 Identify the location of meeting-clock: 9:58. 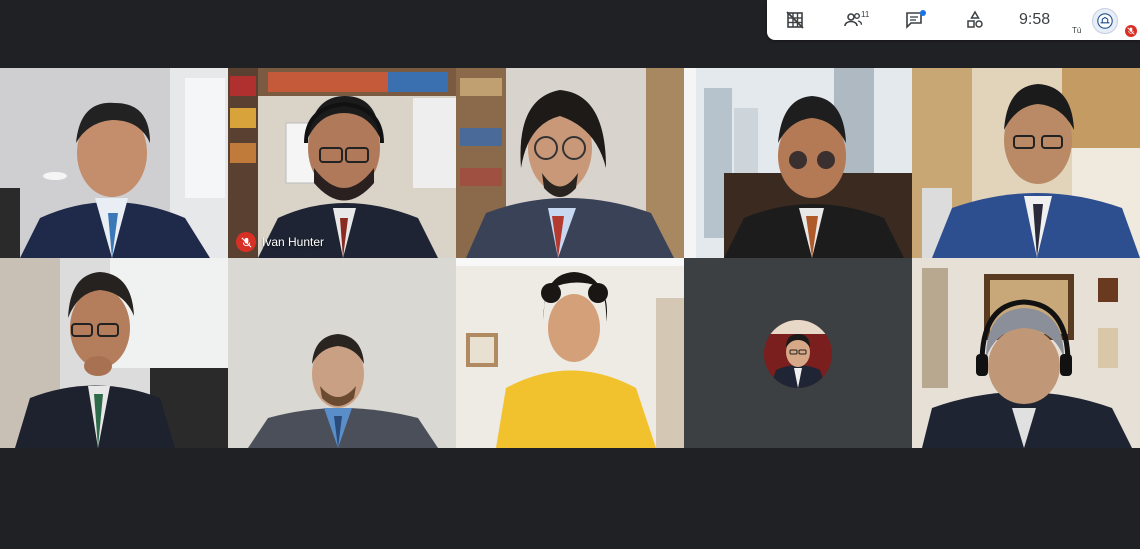
(1035, 19).